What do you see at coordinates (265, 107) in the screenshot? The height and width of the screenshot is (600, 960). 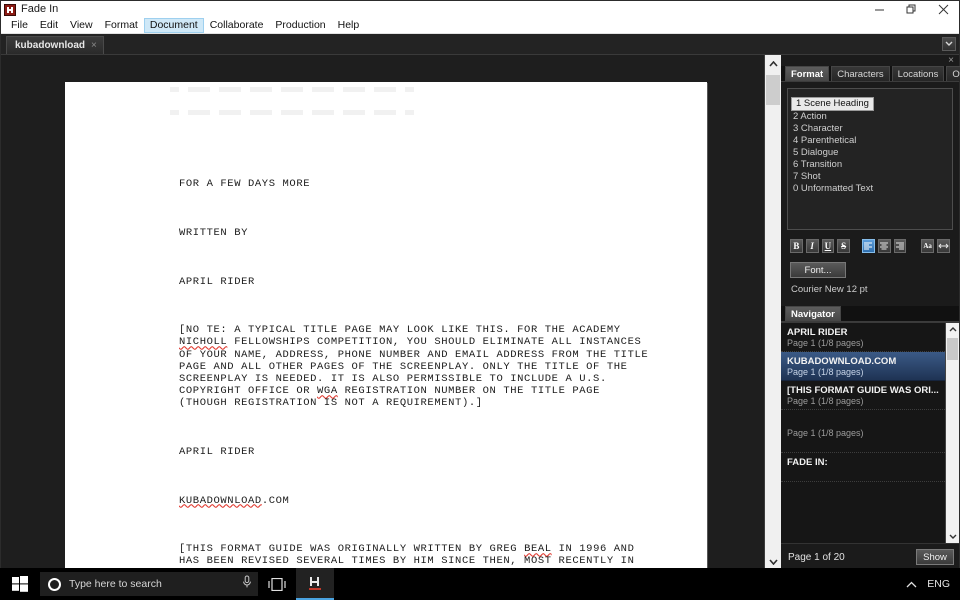 I see `page-header-faint` at bounding box center [265, 107].